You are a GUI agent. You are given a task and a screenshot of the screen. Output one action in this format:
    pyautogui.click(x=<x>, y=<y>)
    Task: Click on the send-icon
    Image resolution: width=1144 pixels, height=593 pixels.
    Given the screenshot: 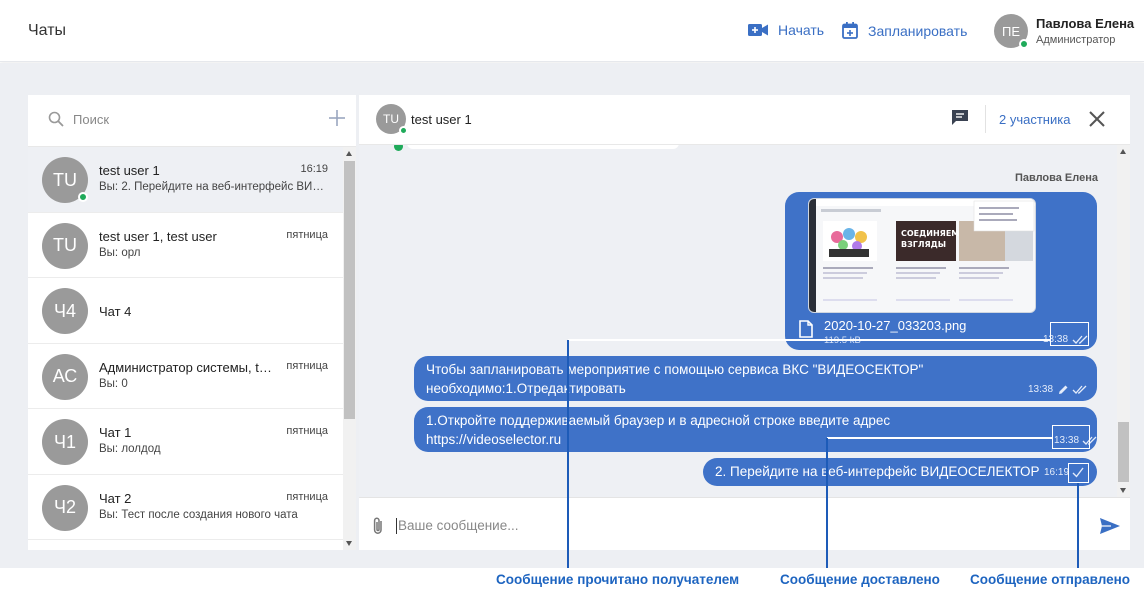 What is the action you would take?
    pyautogui.click(x=1110, y=526)
    